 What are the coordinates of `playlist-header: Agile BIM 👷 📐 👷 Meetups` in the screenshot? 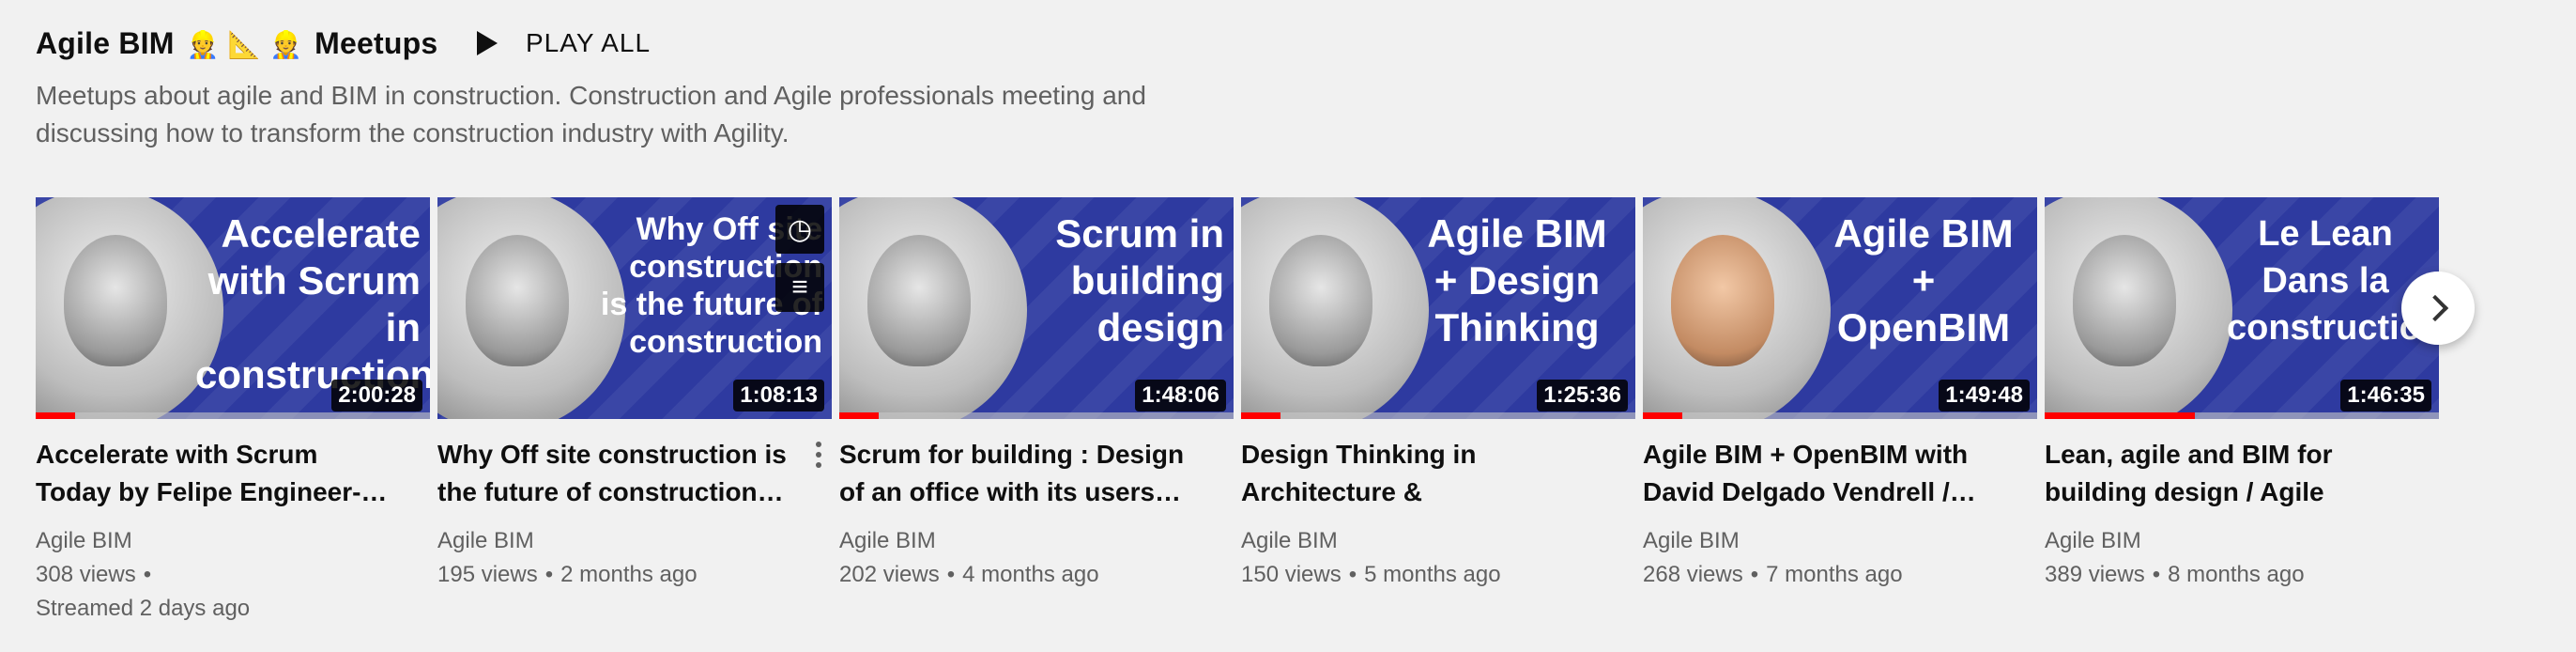 It's located at (237, 44).